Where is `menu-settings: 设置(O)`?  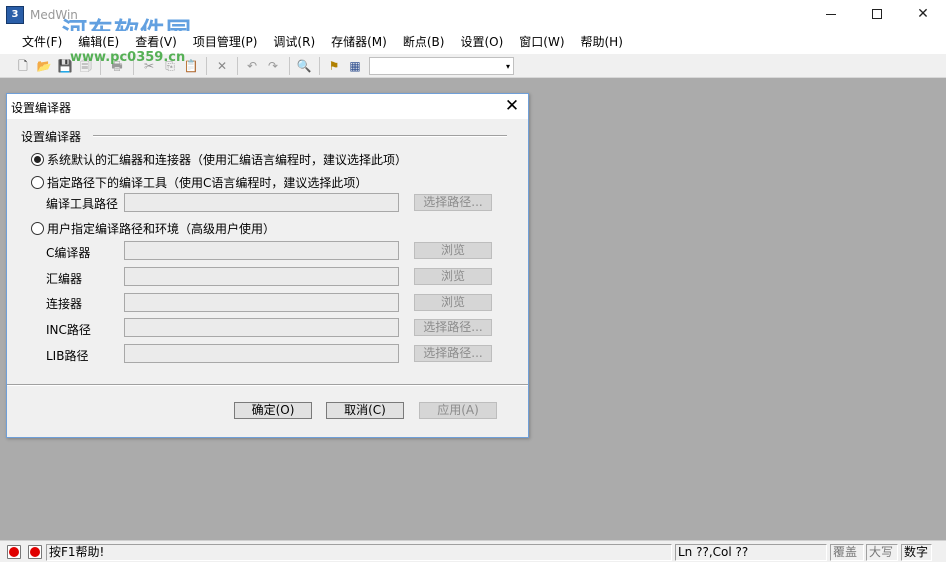
menu-settings: 设置(O) is located at coordinates (481, 42).